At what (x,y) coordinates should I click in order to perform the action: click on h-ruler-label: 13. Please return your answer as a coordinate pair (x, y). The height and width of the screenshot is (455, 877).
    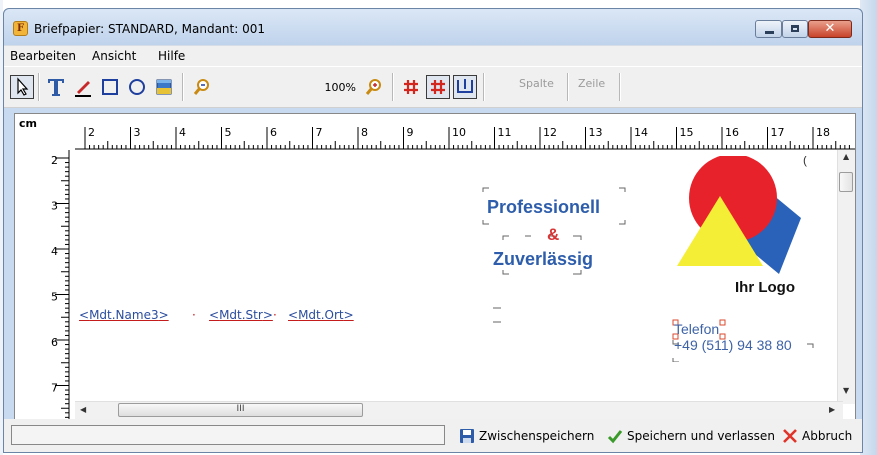
    Looking at the image, I should click on (596, 132).